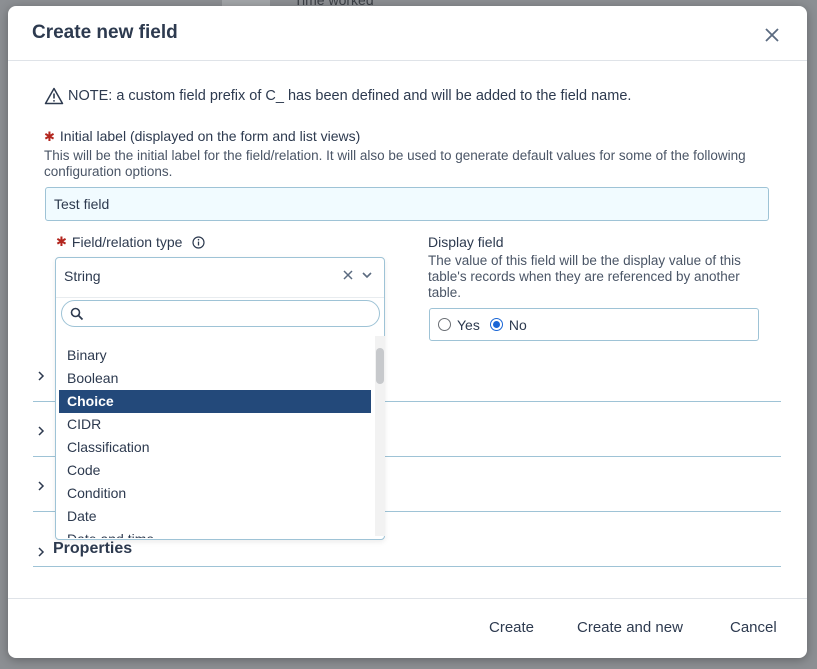 This screenshot has height=669, width=817. Describe the element at coordinates (215, 470) in the screenshot. I see `type-option: Code` at that location.